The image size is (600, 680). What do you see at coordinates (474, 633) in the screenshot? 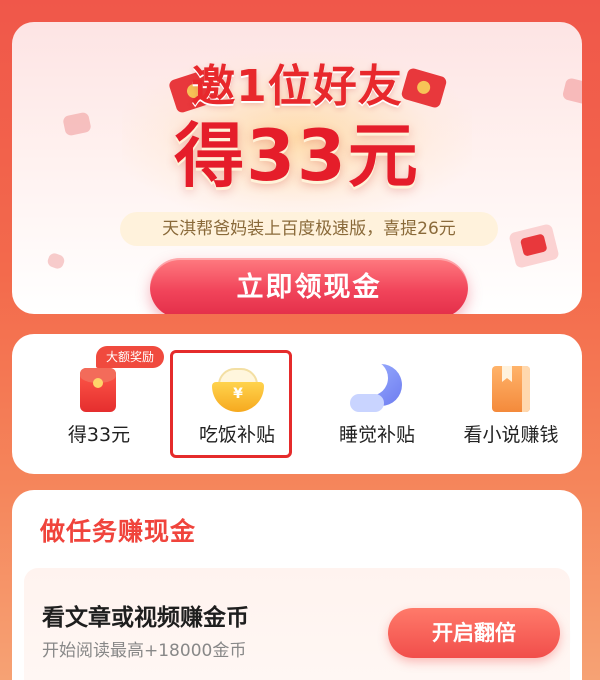
I see `start-double-button: 开启翻倍` at bounding box center [474, 633].